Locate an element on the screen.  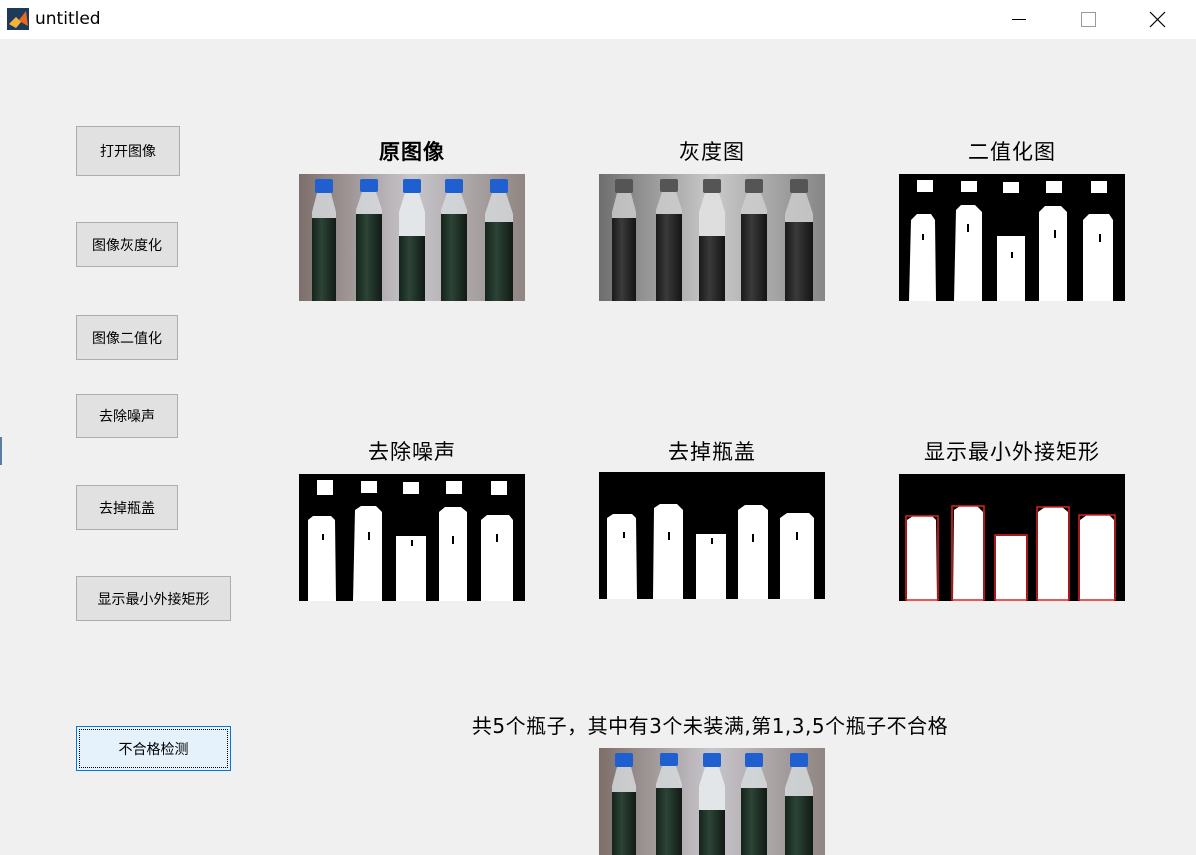
binary-image is located at coordinates (1012, 237).